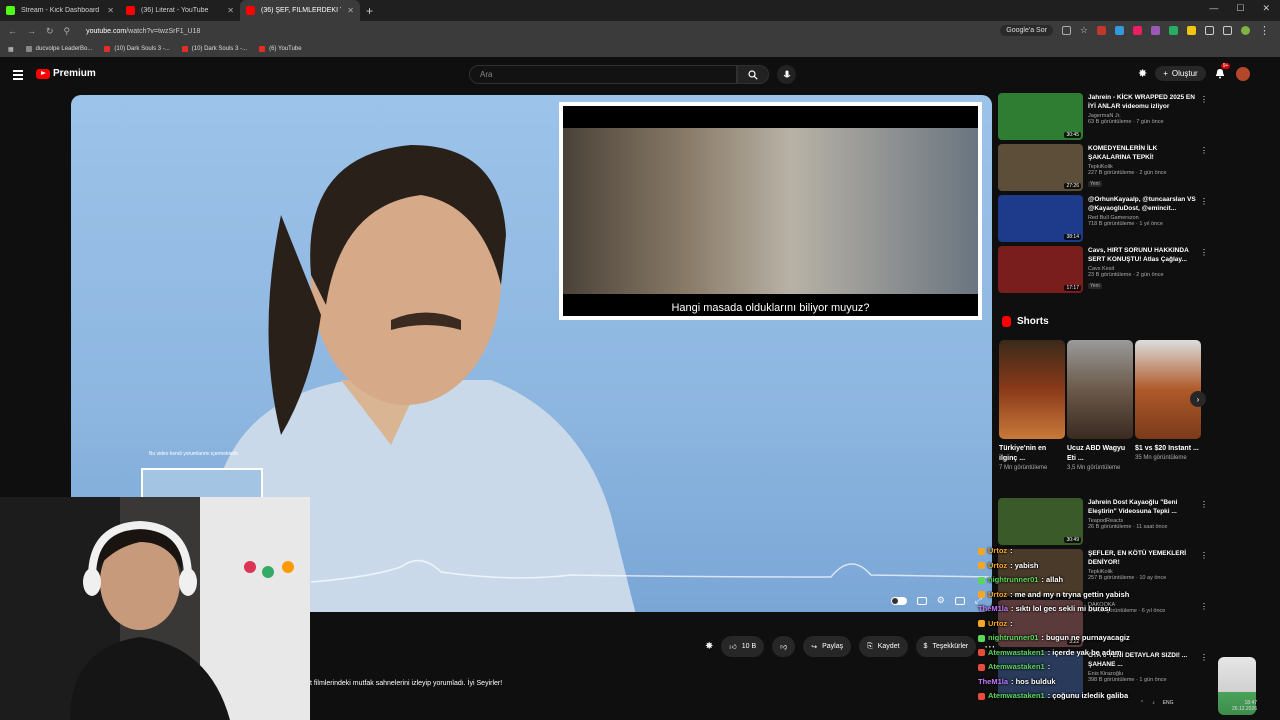  Describe the element at coordinates (180, 10) in the screenshot. I see `browser-tab: (36) Literat - YouTube ✕` at that location.